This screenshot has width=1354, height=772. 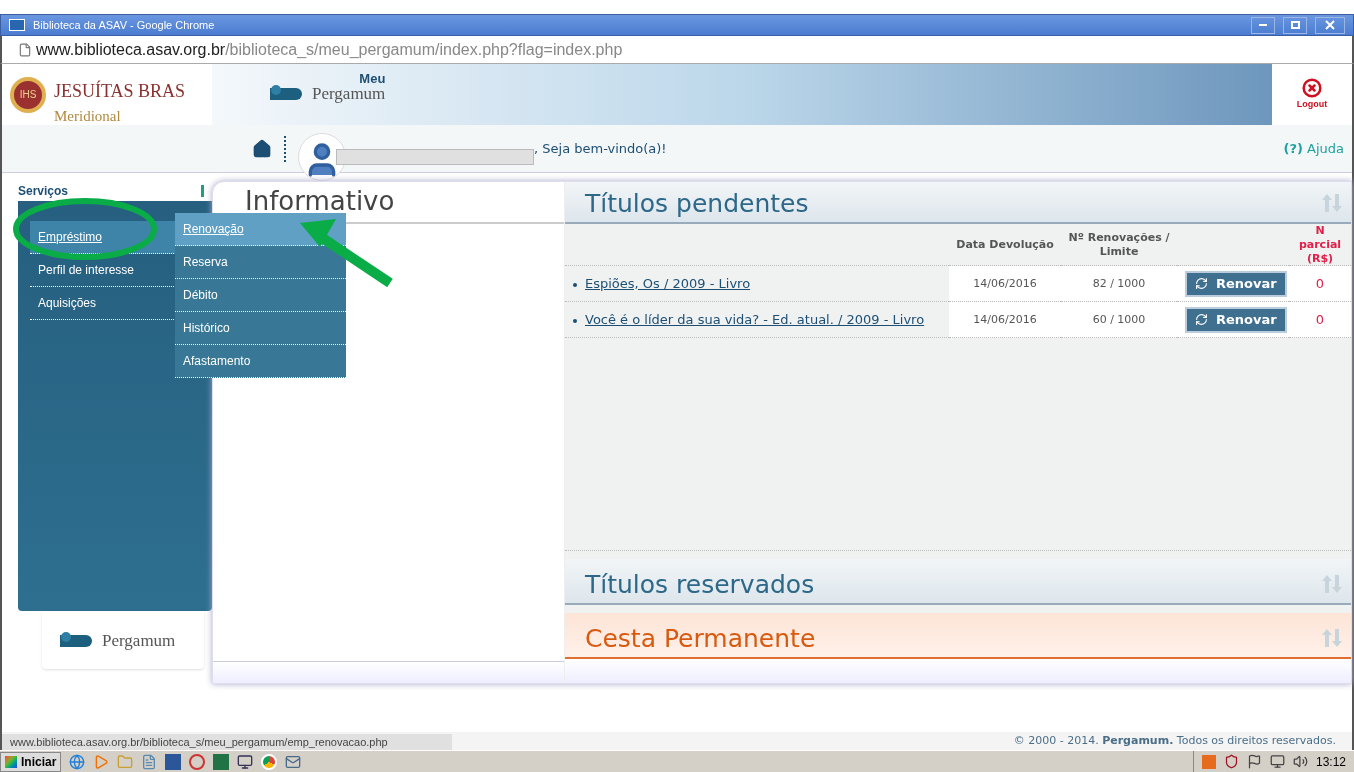 I want to click on maximize-button, so click(x=1295, y=25).